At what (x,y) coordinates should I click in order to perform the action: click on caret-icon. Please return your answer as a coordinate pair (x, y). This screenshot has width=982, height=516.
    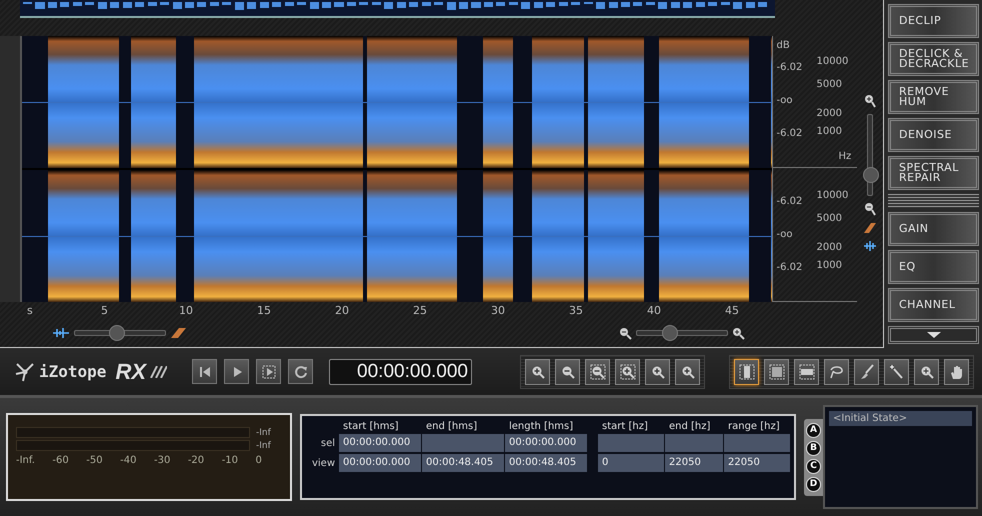
    Looking at the image, I should click on (933, 335).